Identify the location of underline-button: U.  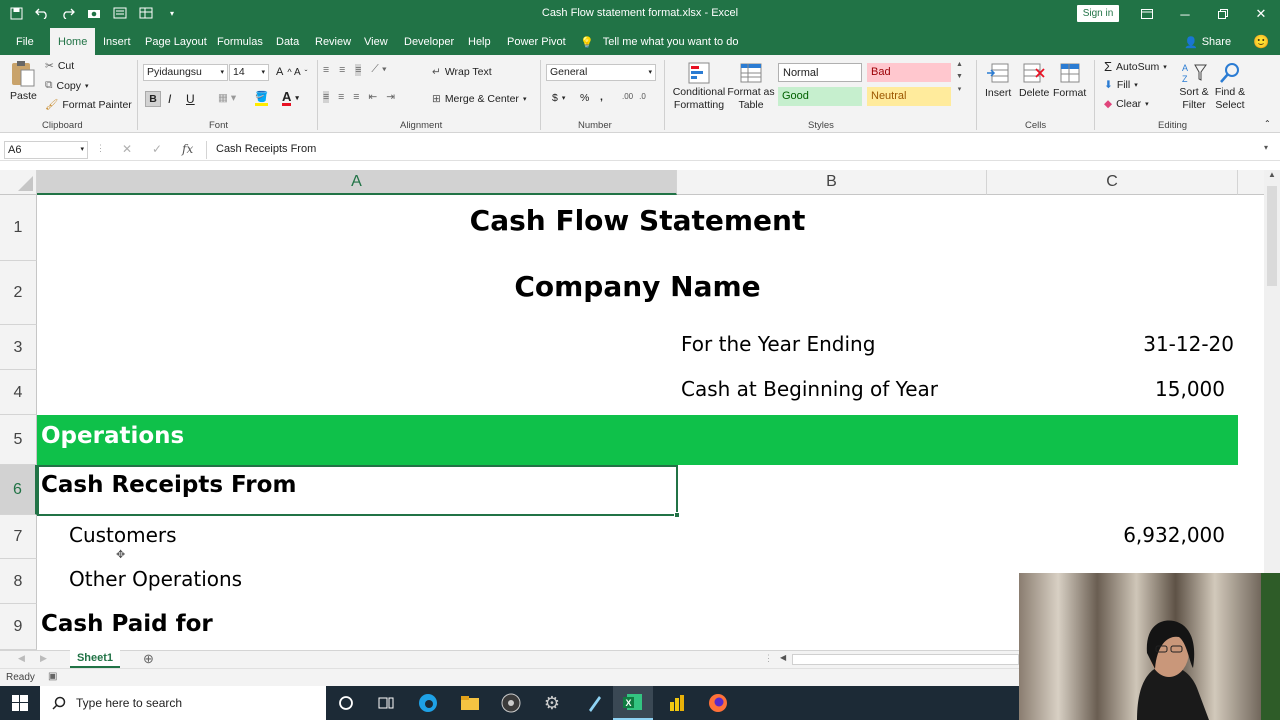
(190, 99).